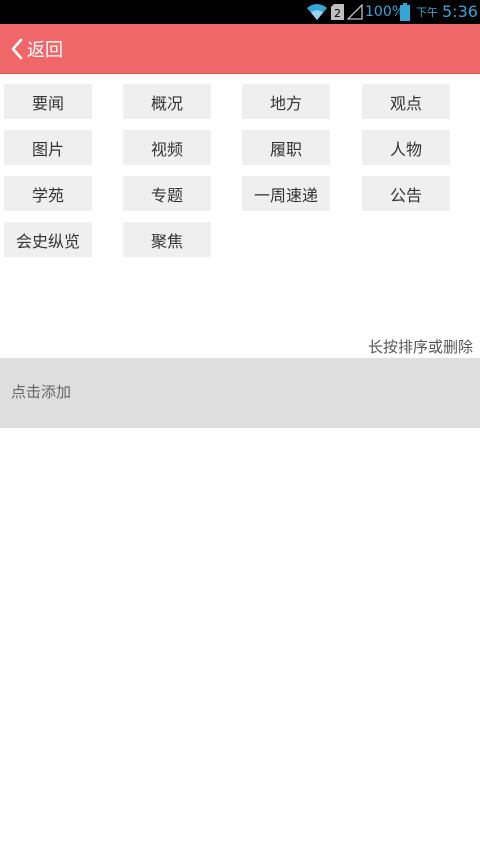 The width and height of the screenshot is (480, 854). I want to click on channel-chip: 一周速递, so click(286, 193).